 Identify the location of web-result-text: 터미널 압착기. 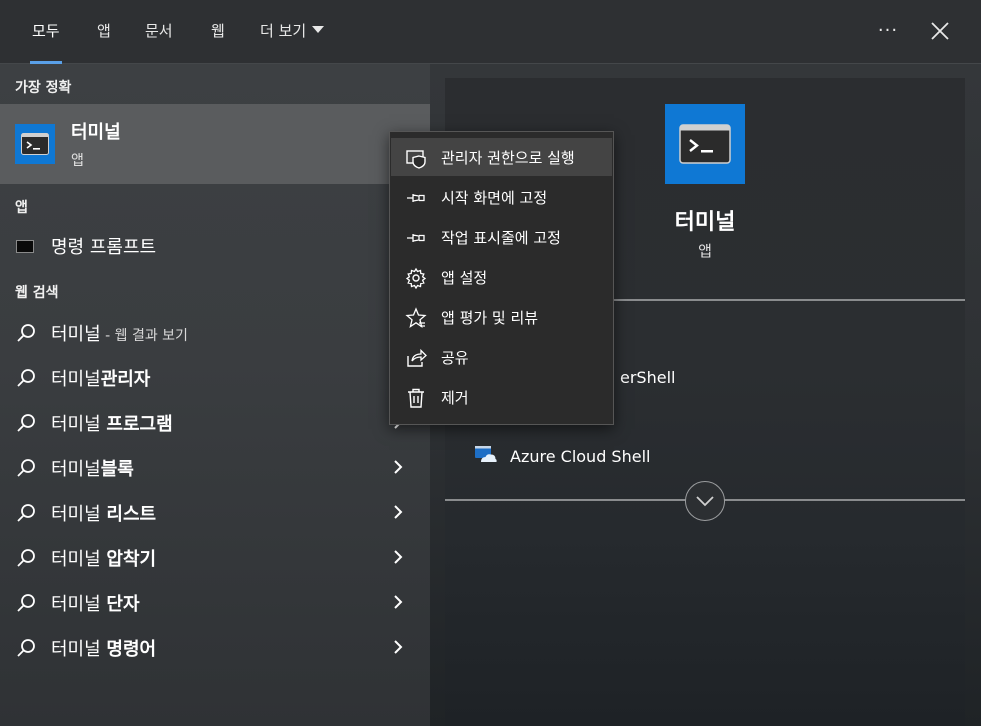
(104, 559).